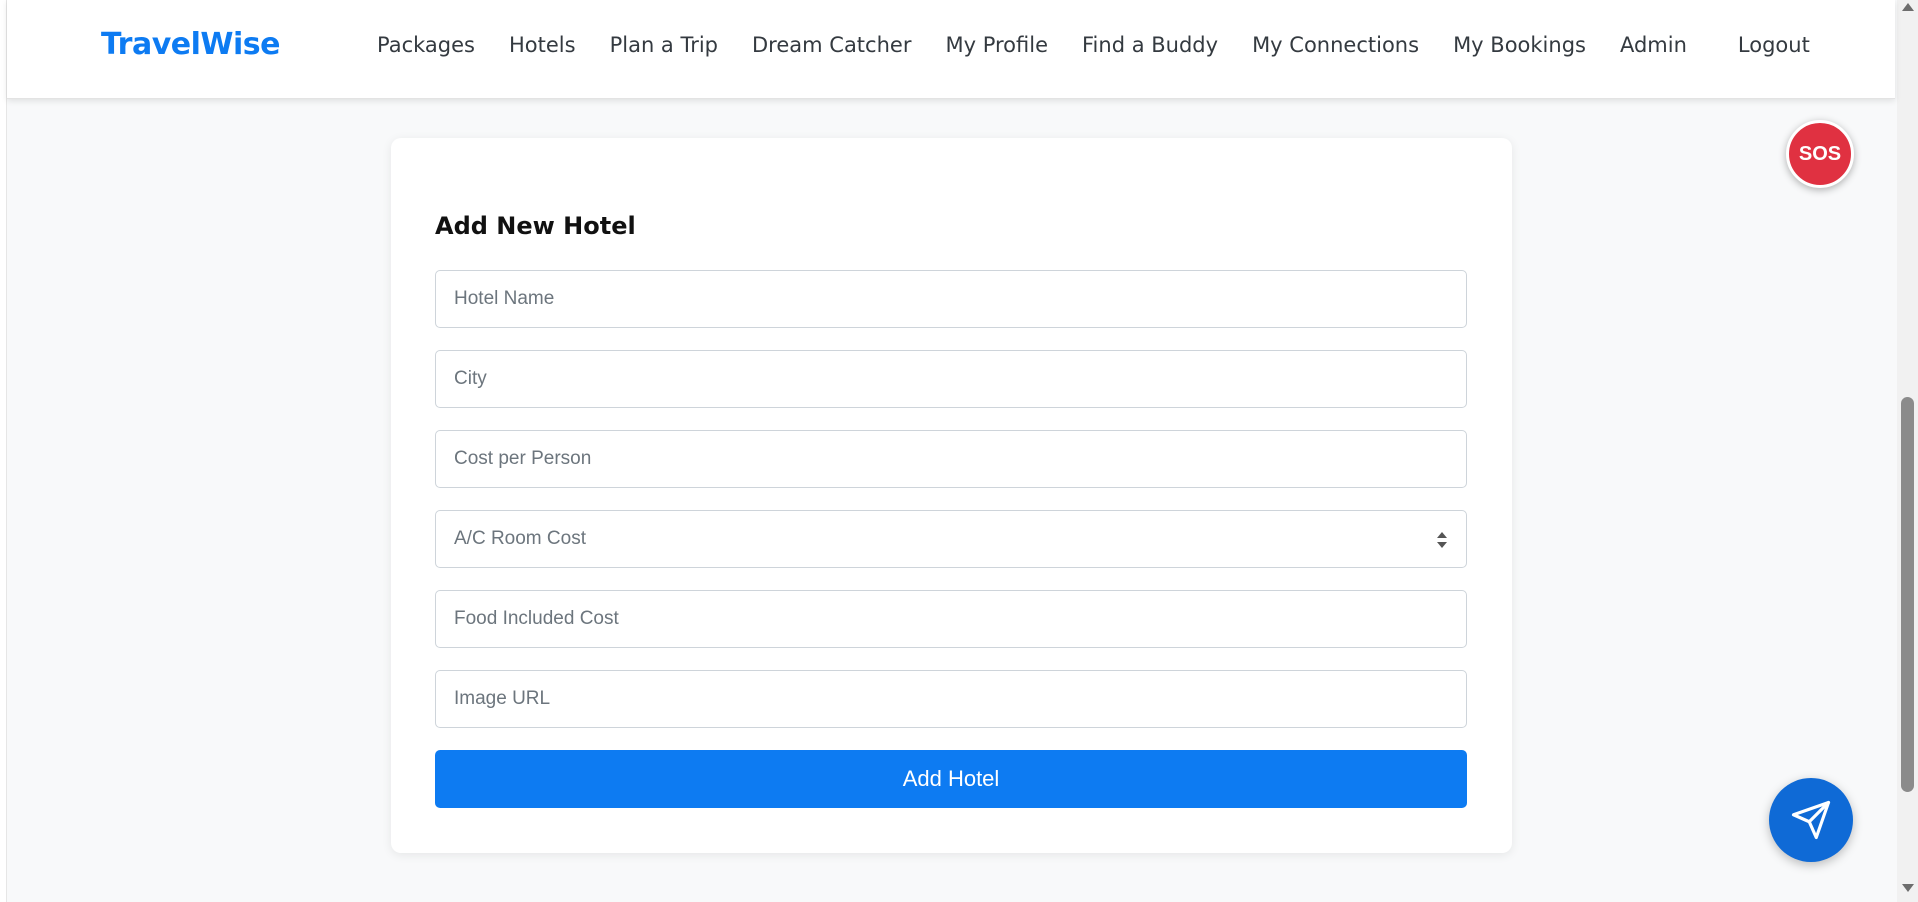 The image size is (1918, 902). I want to click on scroll-down-arrow-icon, so click(1908, 888).